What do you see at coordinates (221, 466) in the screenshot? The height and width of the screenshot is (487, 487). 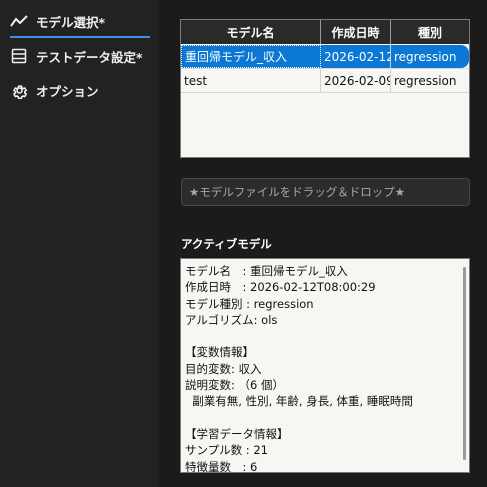 I see `info-line: 特徴量数 : 6` at bounding box center [221, 466].